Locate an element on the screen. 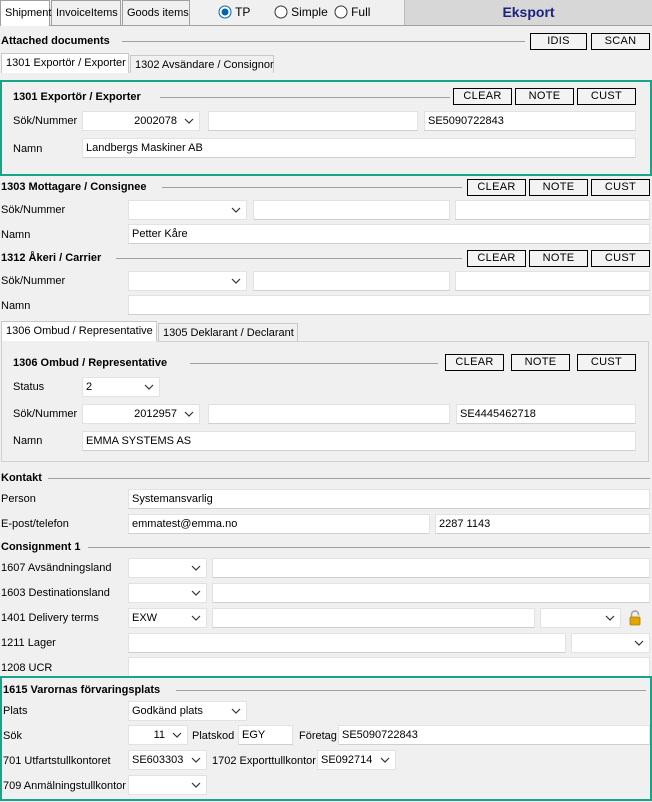  exporter-id-field: SE5090722843 is located at coordinates (530, 121).